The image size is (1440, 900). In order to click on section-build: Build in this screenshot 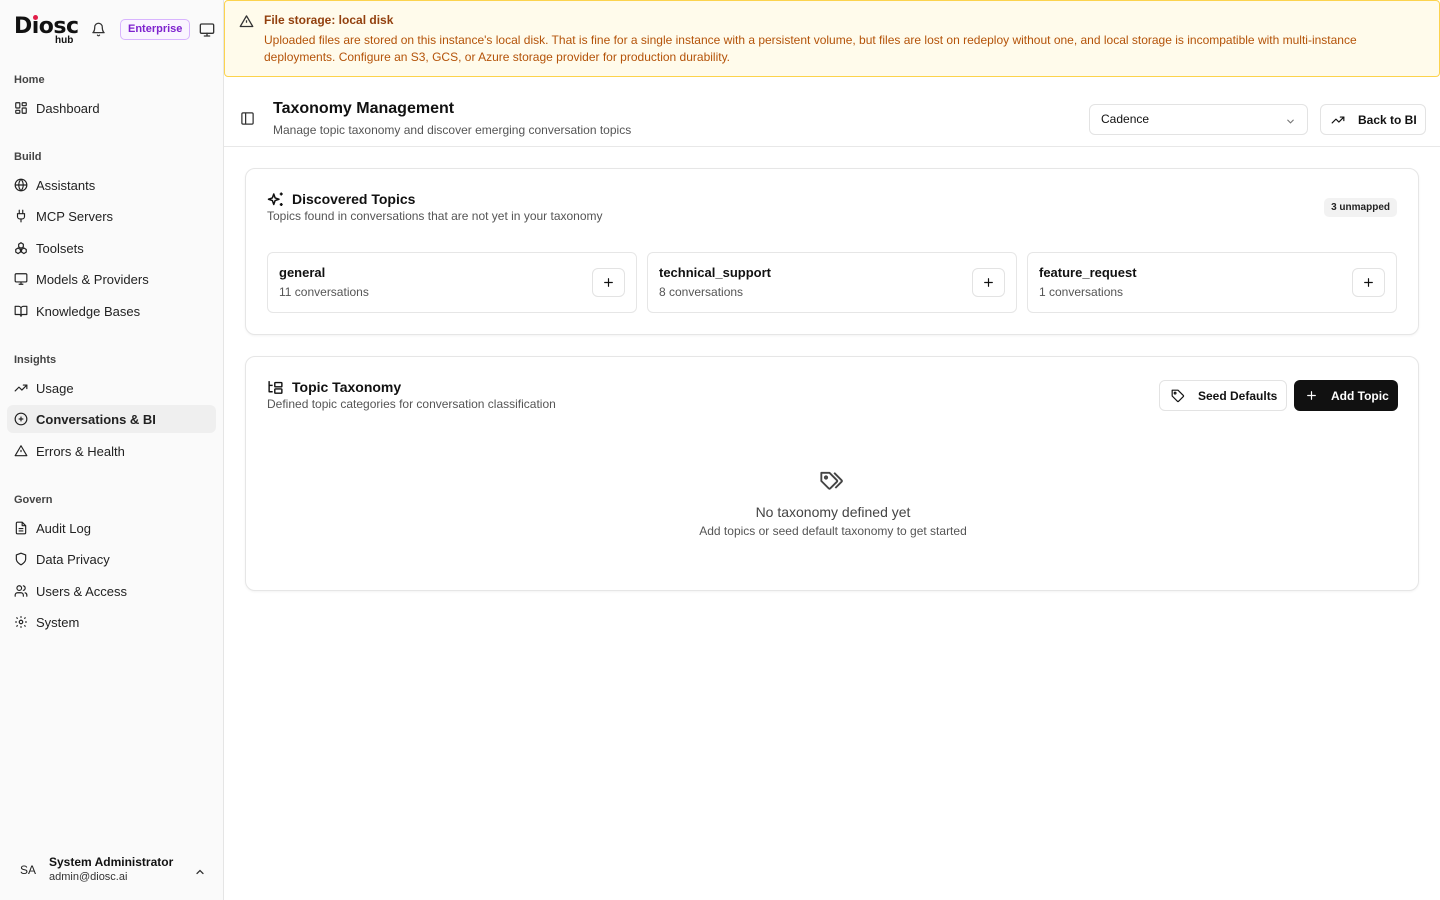, I will do `click(28, 157)`.